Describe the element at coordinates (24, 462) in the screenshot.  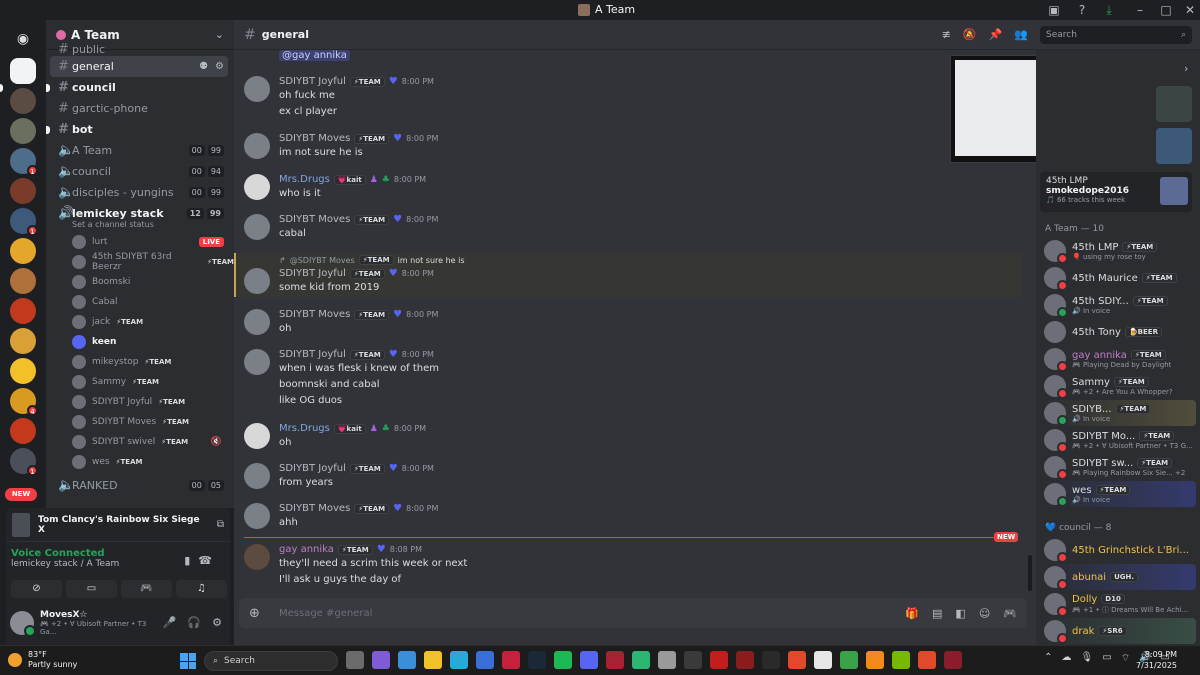
I see `server-icon-14: 1` at that location.